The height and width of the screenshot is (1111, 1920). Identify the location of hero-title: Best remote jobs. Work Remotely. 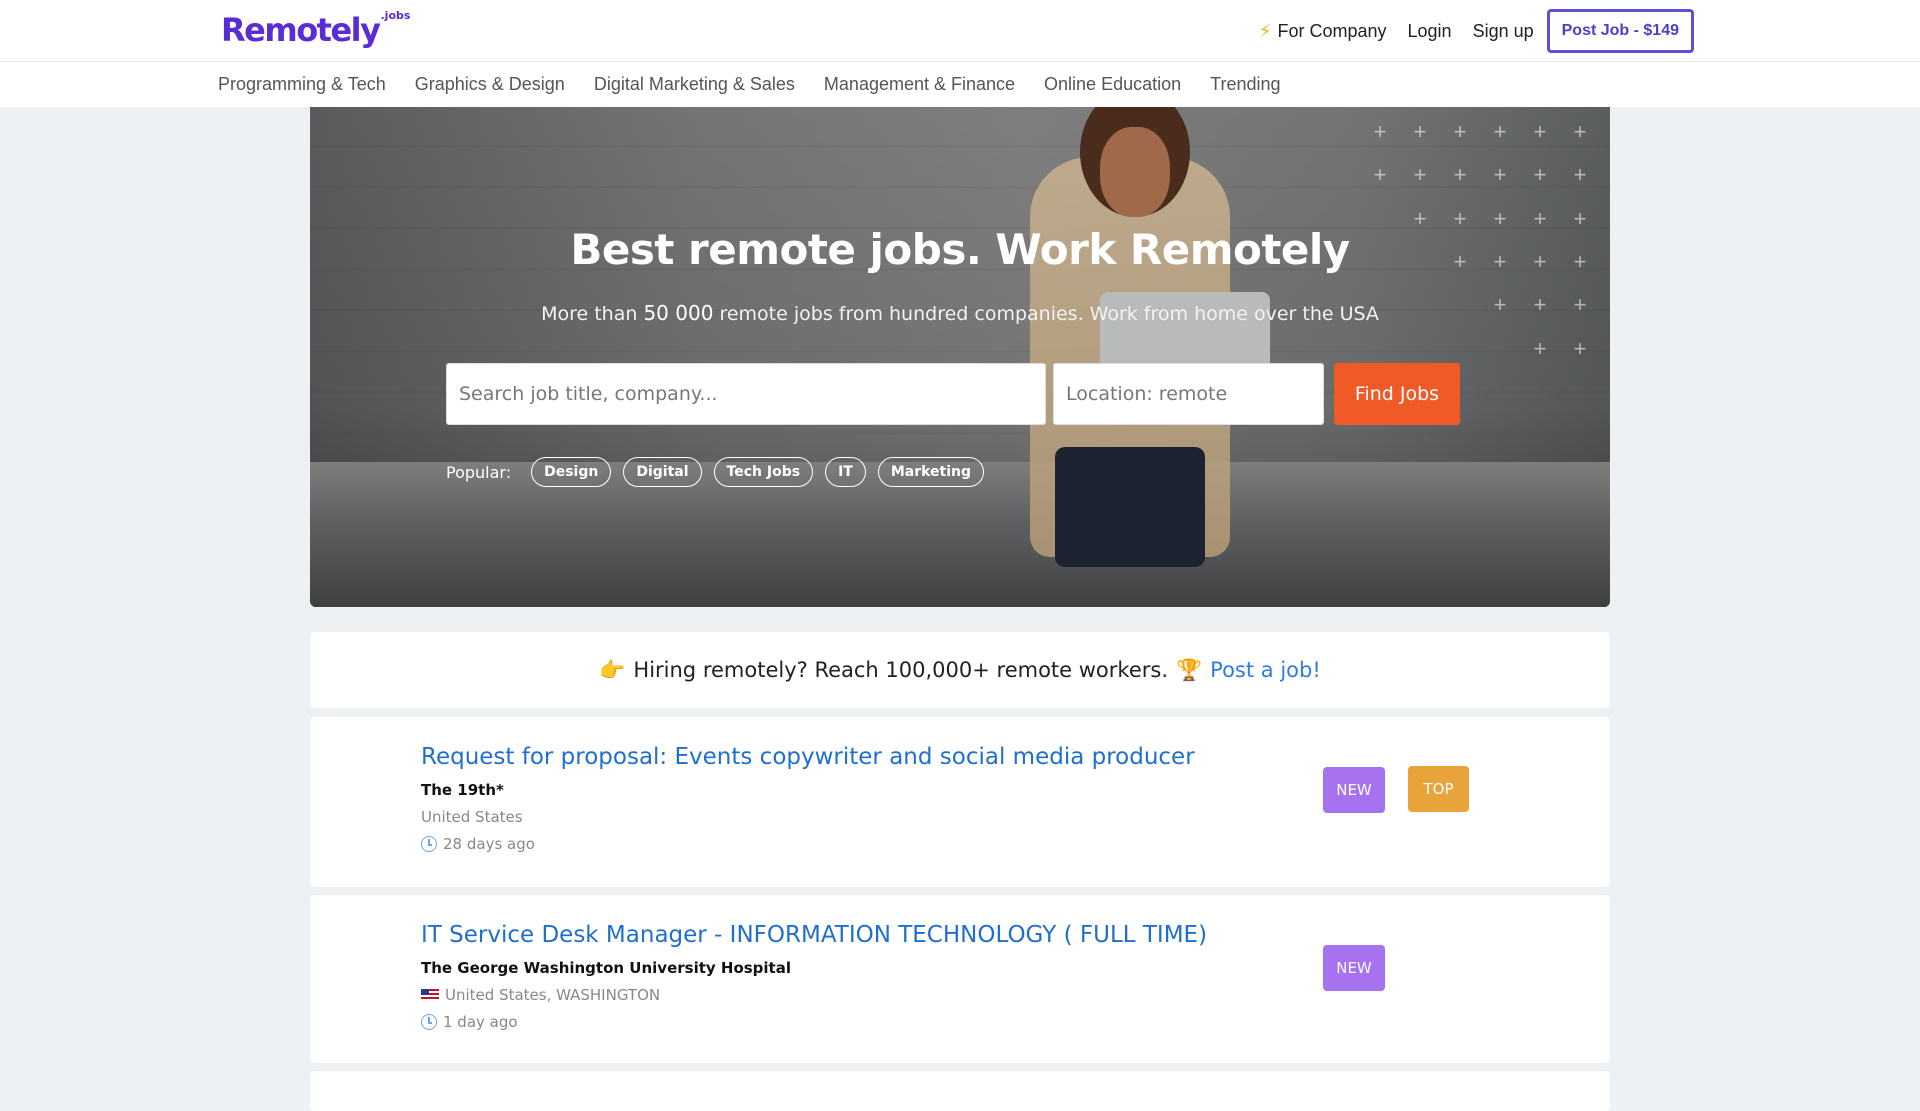
(960, 249).